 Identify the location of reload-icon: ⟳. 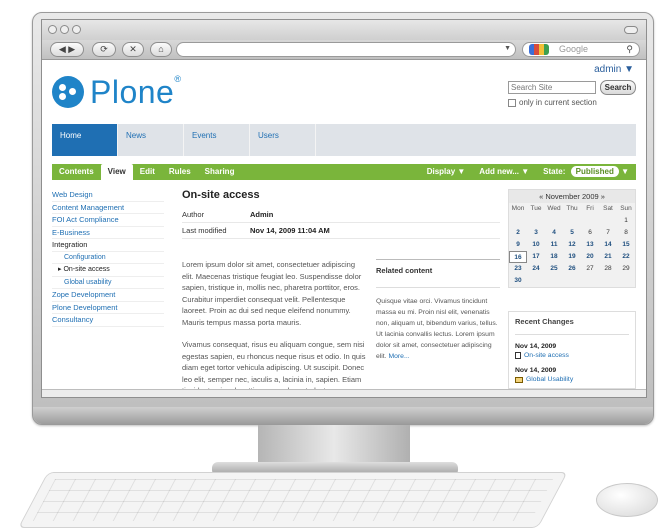
(104, 49).